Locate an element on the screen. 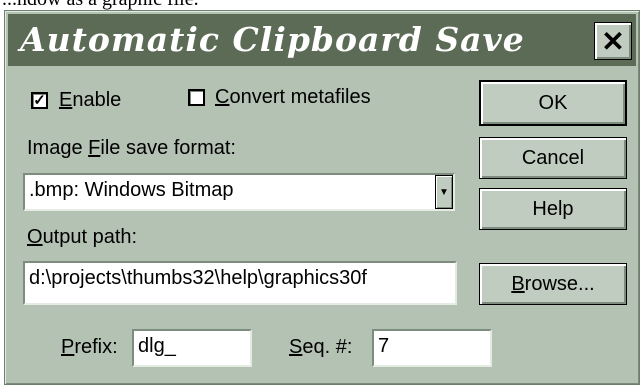 This screenshot has height=387, width=644. check-icon: ✓ is located at coordinates (39, 100).